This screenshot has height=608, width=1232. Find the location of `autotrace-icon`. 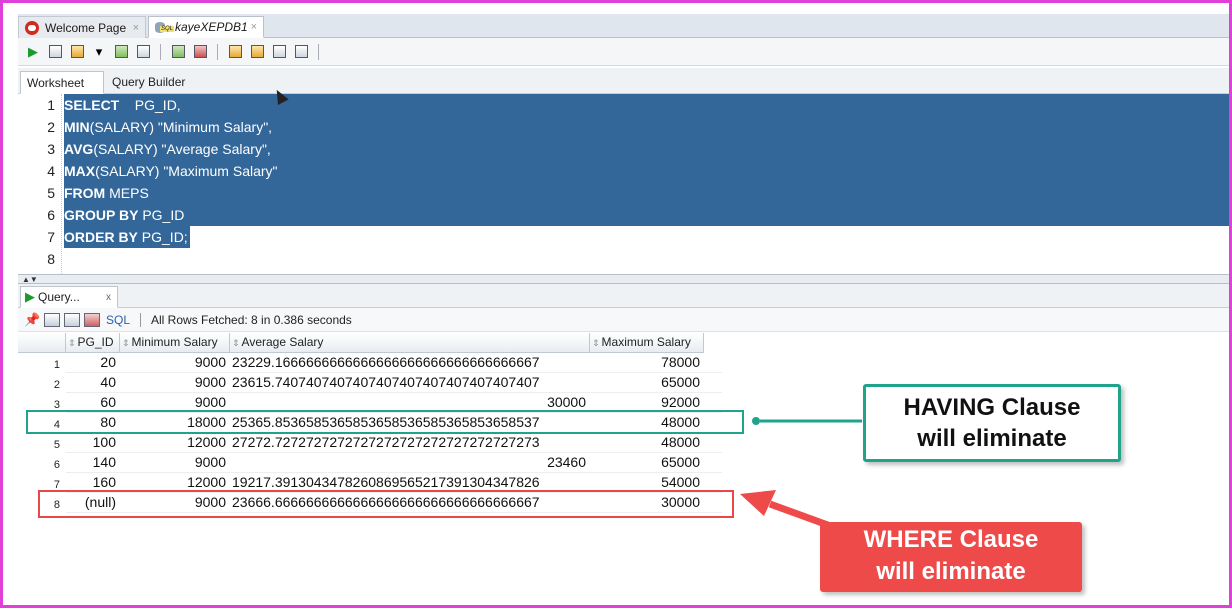

autotrace-icon is located at coordinates (77, 52).